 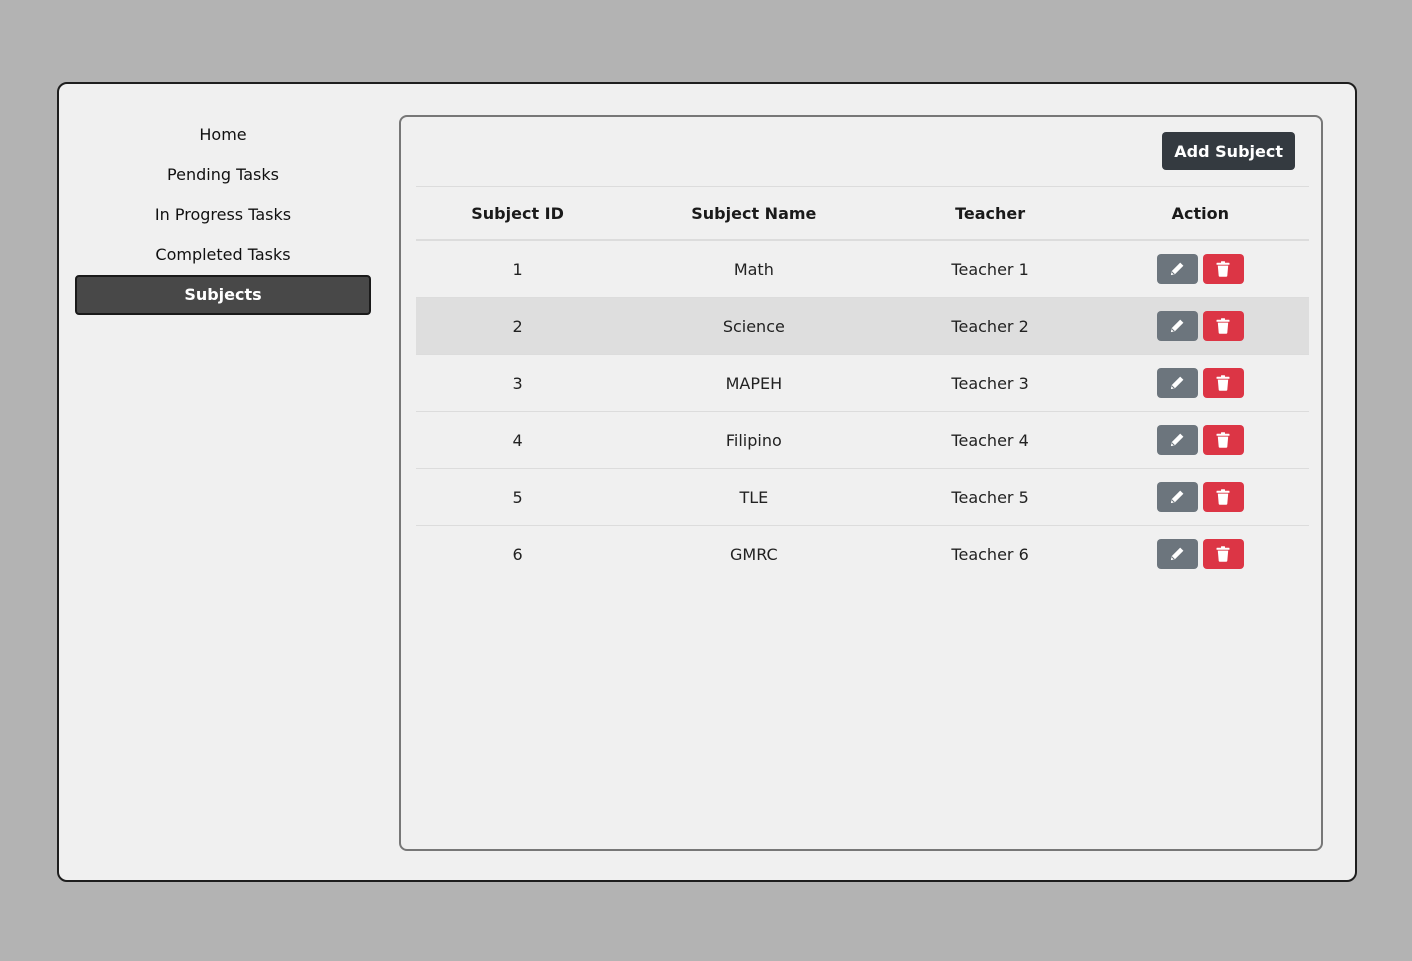 What do you see at coordinates (990, 554) in the screenshot?
I see `cell-teacher: Teacher 6` at bounding box center [990, 554].